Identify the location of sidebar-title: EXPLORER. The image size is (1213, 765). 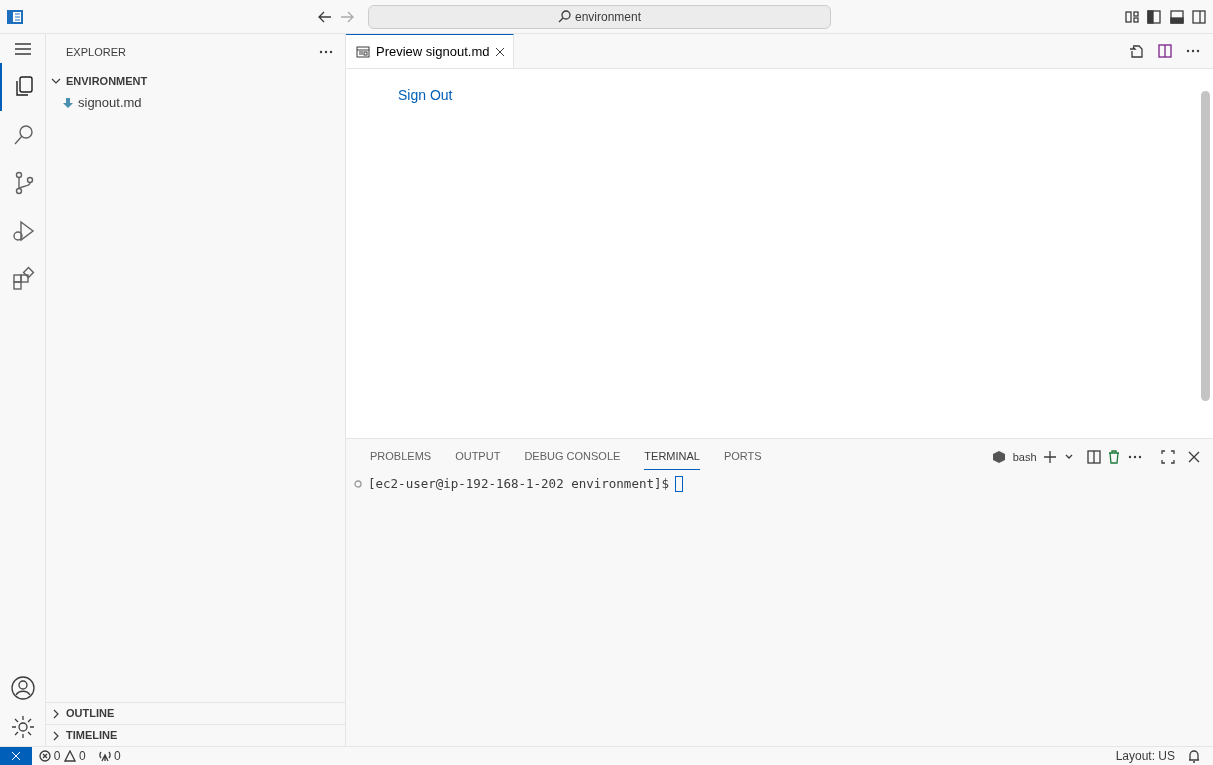
(96, 52).